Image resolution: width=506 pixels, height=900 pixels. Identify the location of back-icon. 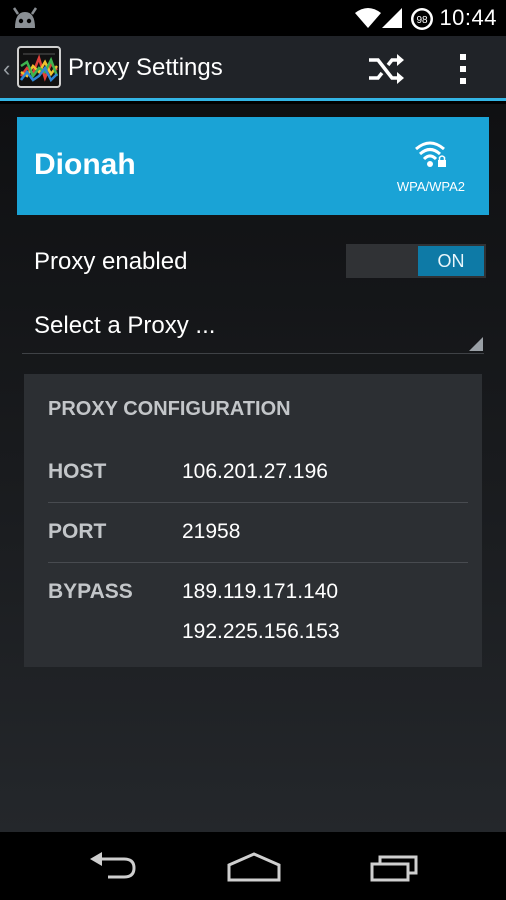
(113, 869).